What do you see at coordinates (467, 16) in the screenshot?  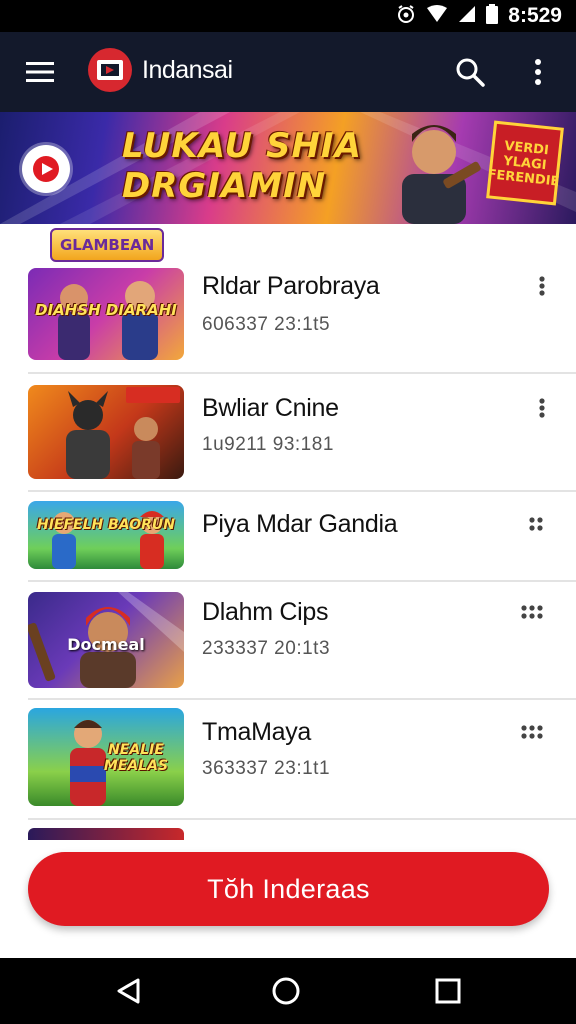 I see `signal-icon` at bounding box center [467, 16].